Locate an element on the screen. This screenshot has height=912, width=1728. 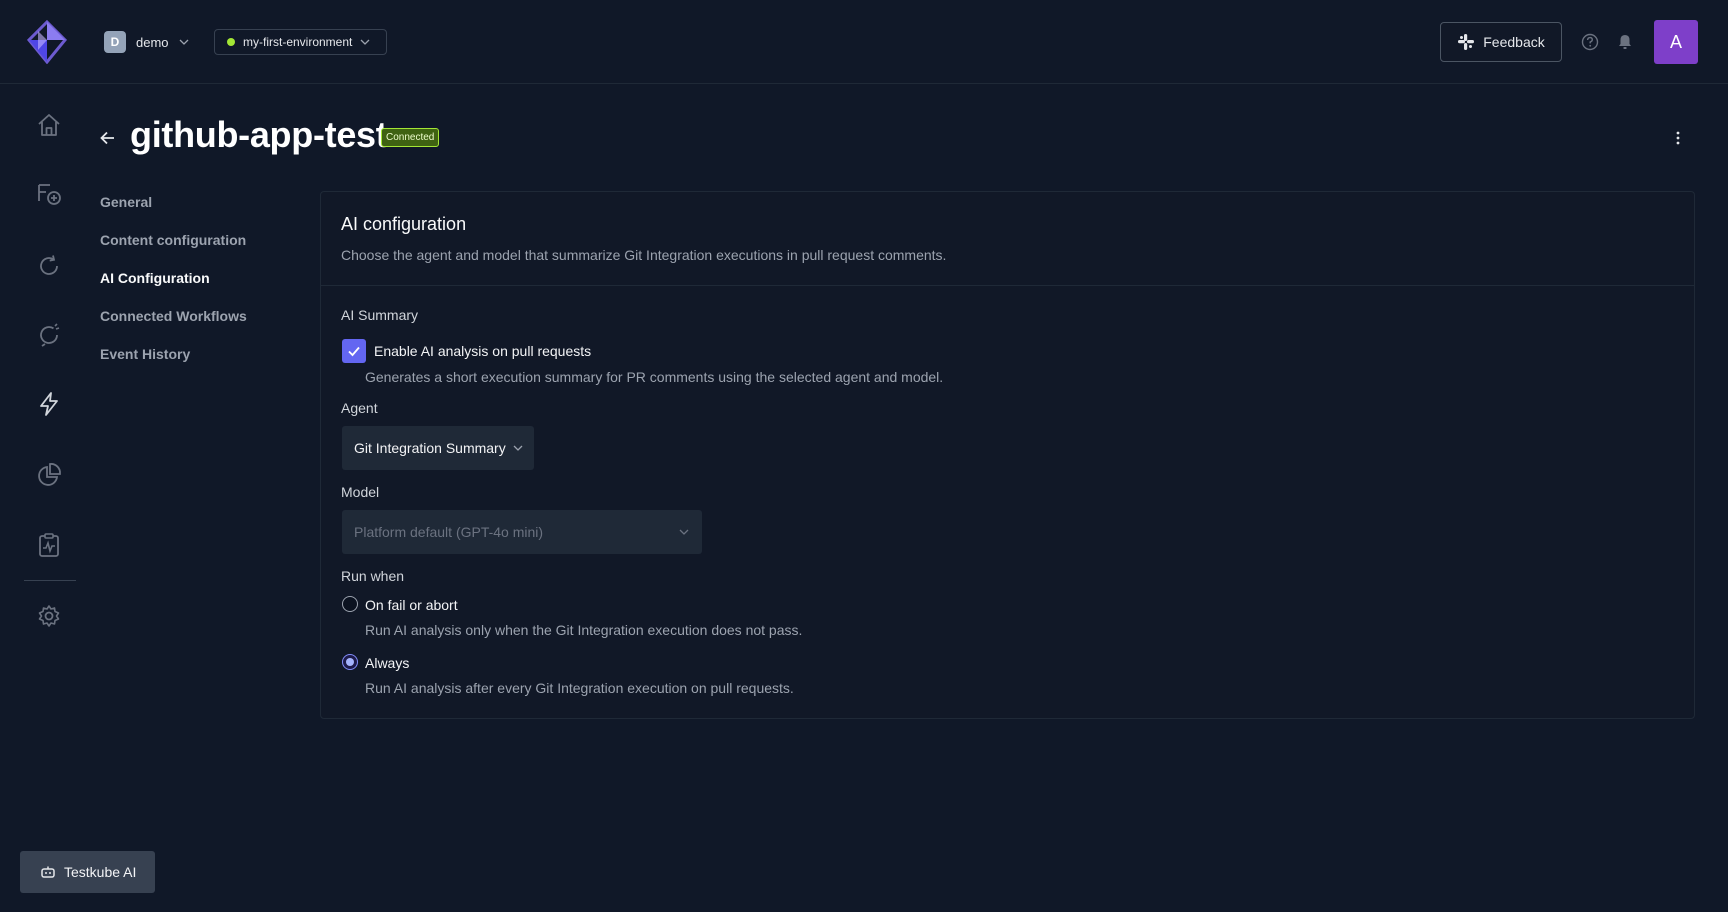
help-icon is located at coordinates (1590, 42).